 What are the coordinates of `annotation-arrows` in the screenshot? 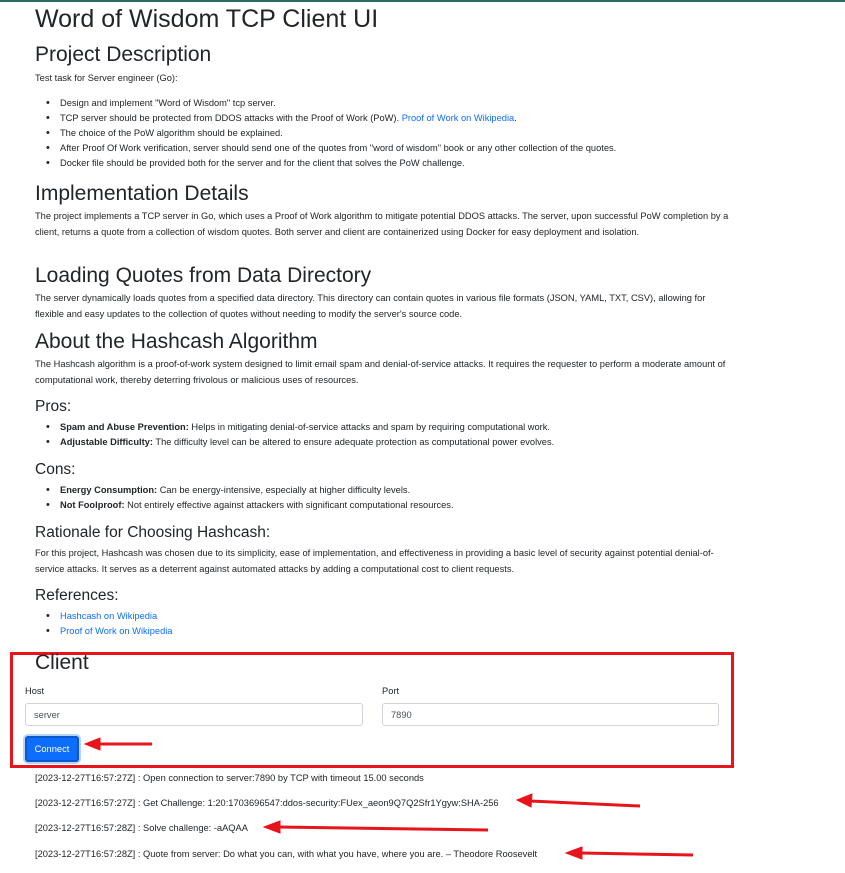 It's located at (388, 798).